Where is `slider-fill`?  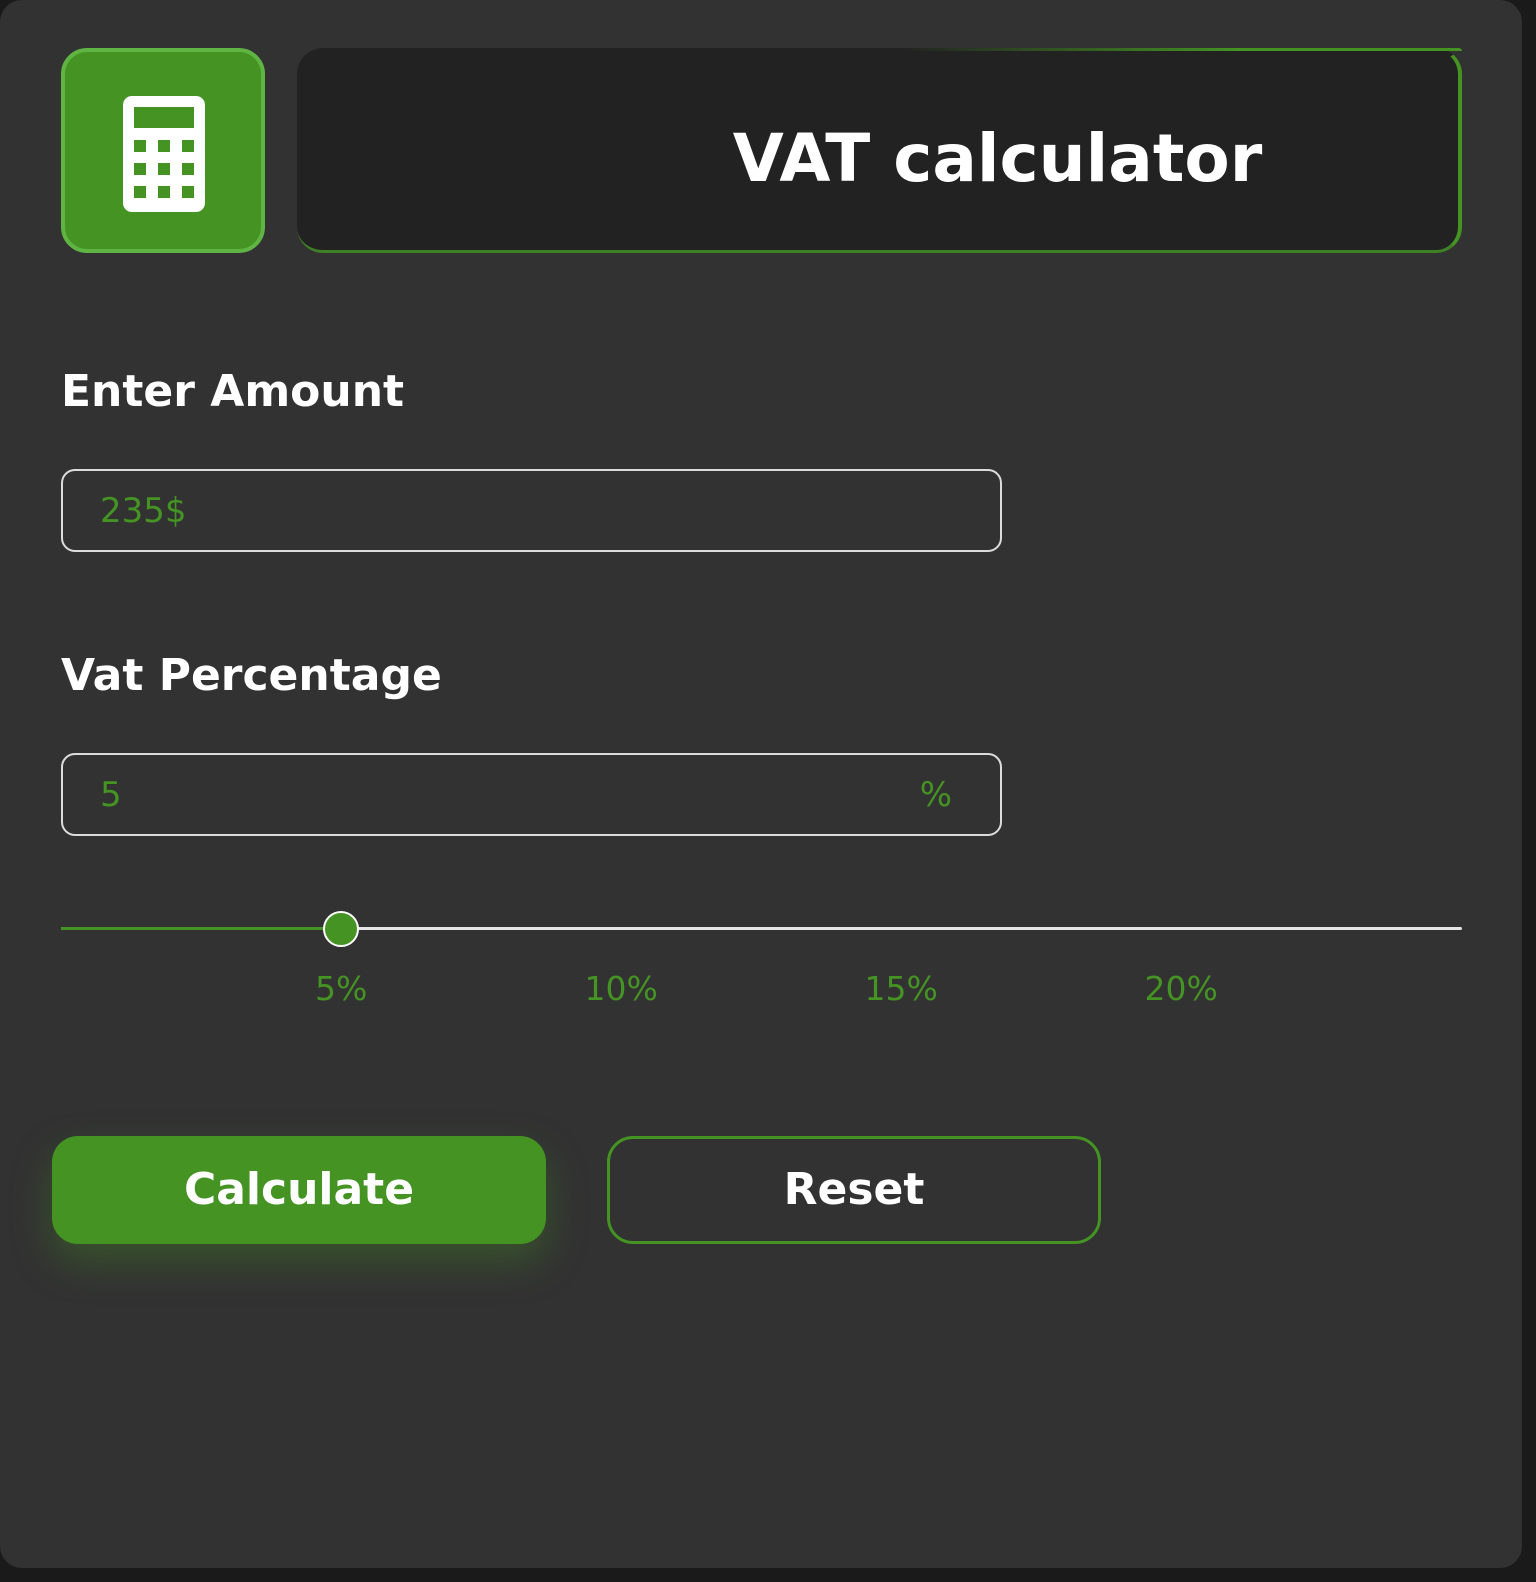 slider-fill is located at coordinates (201, 928).